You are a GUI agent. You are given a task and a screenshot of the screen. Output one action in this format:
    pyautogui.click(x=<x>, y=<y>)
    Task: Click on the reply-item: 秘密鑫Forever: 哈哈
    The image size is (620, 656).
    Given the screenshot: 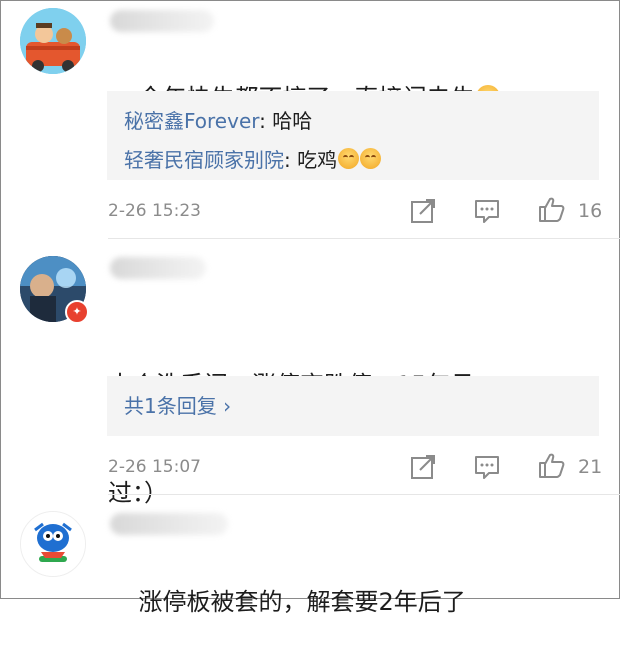 What is the action you would take?
    pyautogui.click(x=218, y=121)
    